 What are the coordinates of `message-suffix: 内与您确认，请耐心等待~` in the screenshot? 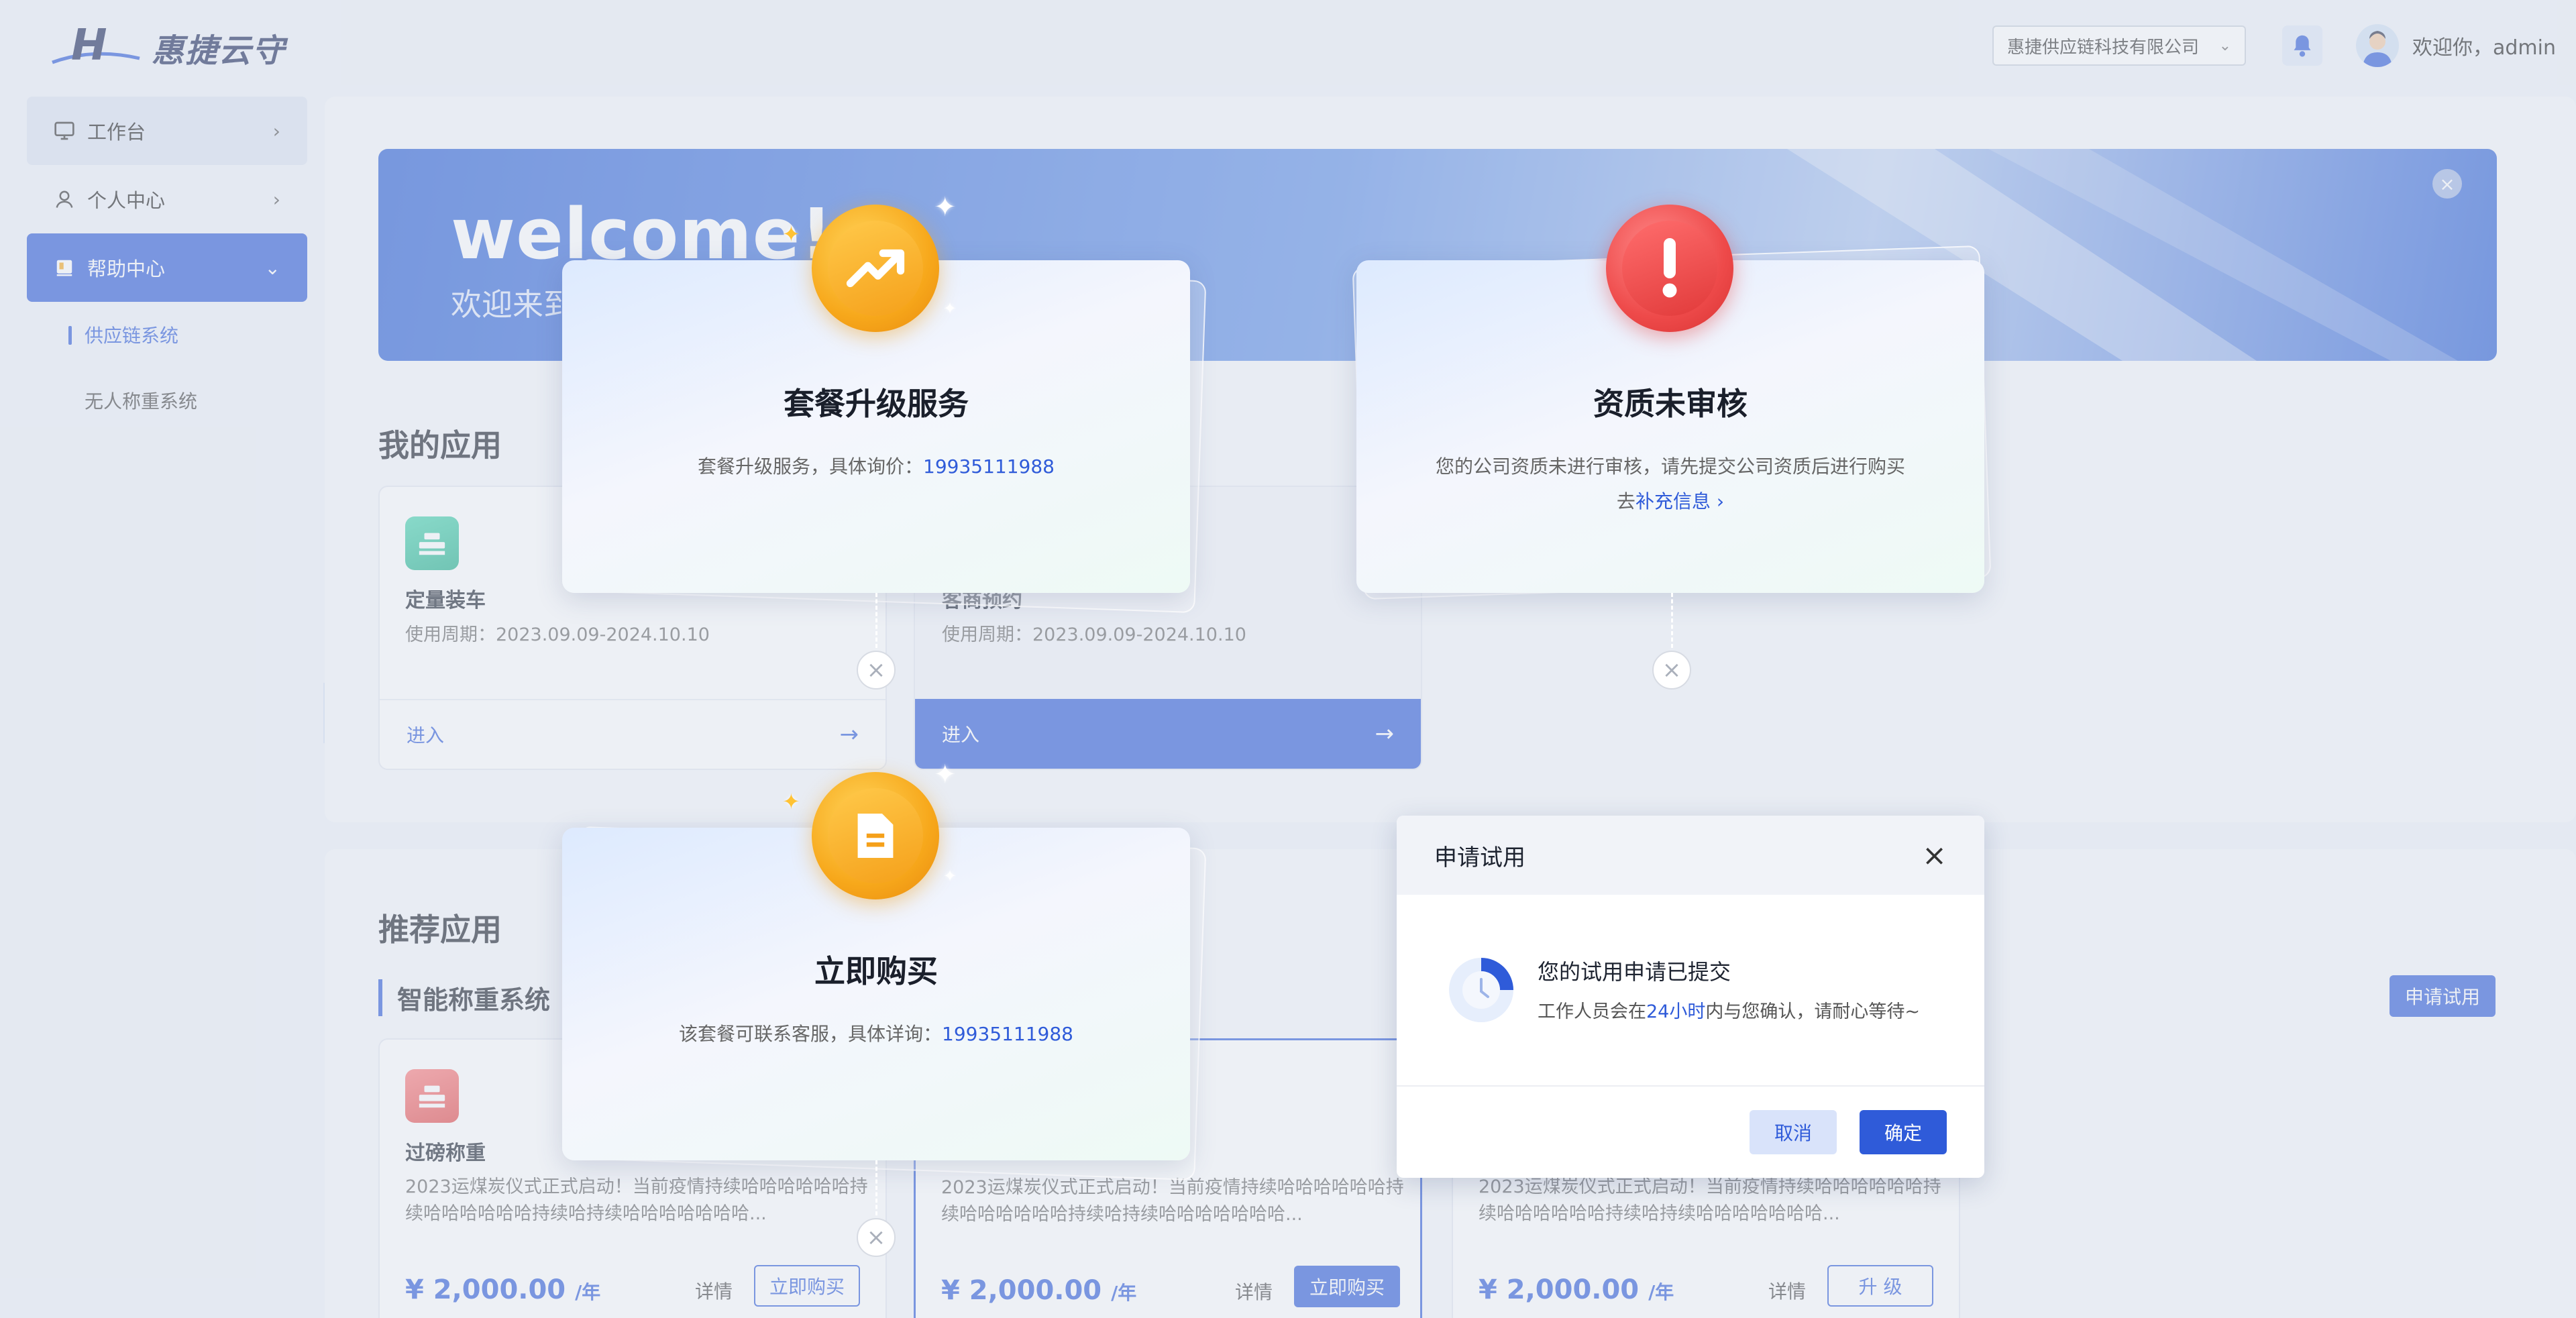 It's located at (1812, 1011).